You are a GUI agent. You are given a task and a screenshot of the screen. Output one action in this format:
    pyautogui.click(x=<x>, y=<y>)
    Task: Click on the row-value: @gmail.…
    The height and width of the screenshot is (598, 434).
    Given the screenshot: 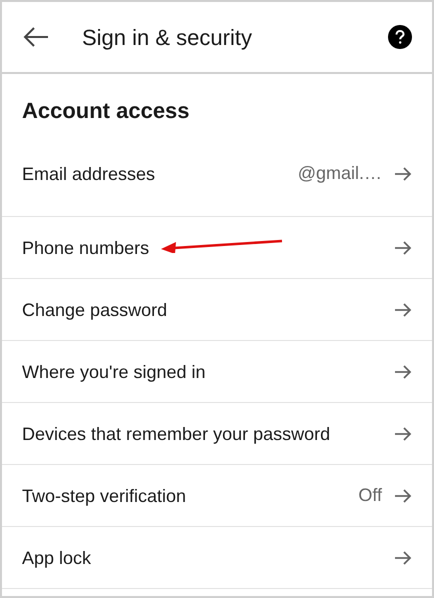 What is the action you would take?
    pyautogui.click(x=340, y=173)
    